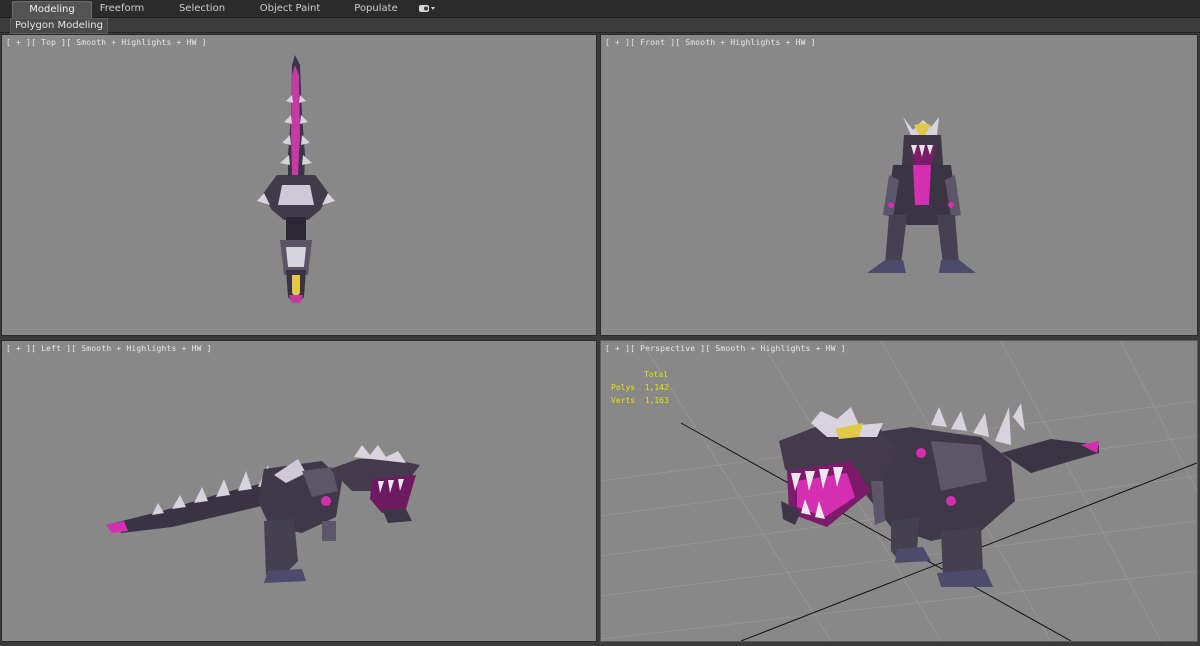  Describe the element at coordinates (122, 9) in the screenshot. I see `tab-freeform: Freeform` at that location.